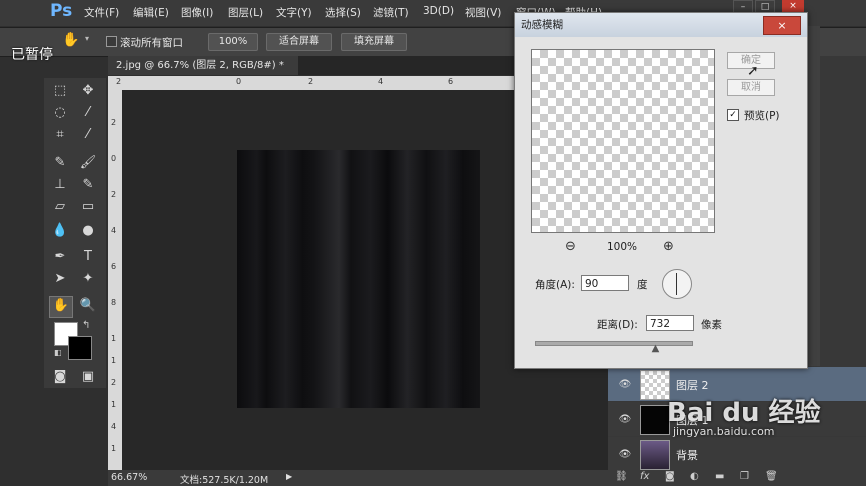 The image size is (866, 486). What do you see at coordinates (762, 116) in the screenshot?
I see `preview-label: 预览(P)` at bounding box center [762, 116].